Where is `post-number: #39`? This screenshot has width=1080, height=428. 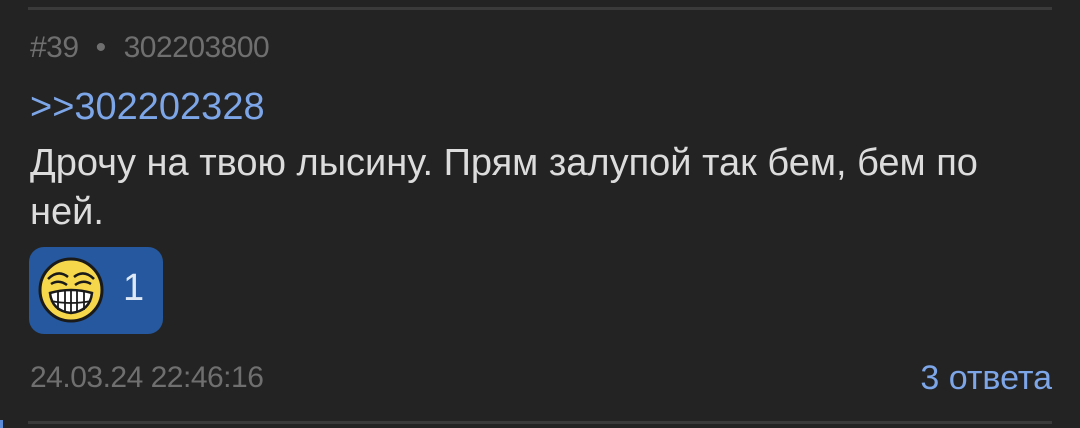
post-number: #39 is located at coordinates (54, 47).